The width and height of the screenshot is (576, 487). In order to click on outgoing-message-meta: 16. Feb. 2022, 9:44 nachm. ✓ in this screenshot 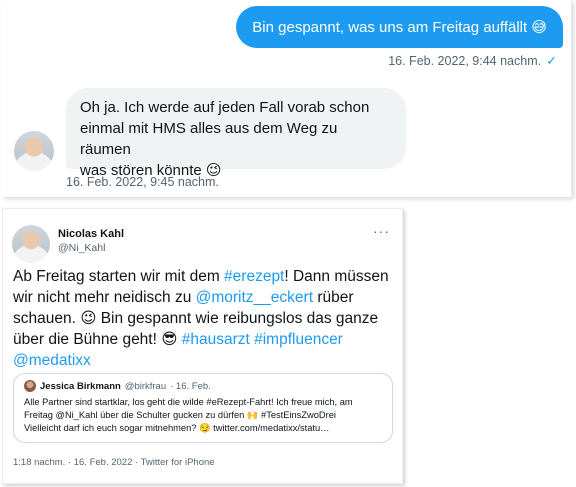, I will do `click(472, 61)`.